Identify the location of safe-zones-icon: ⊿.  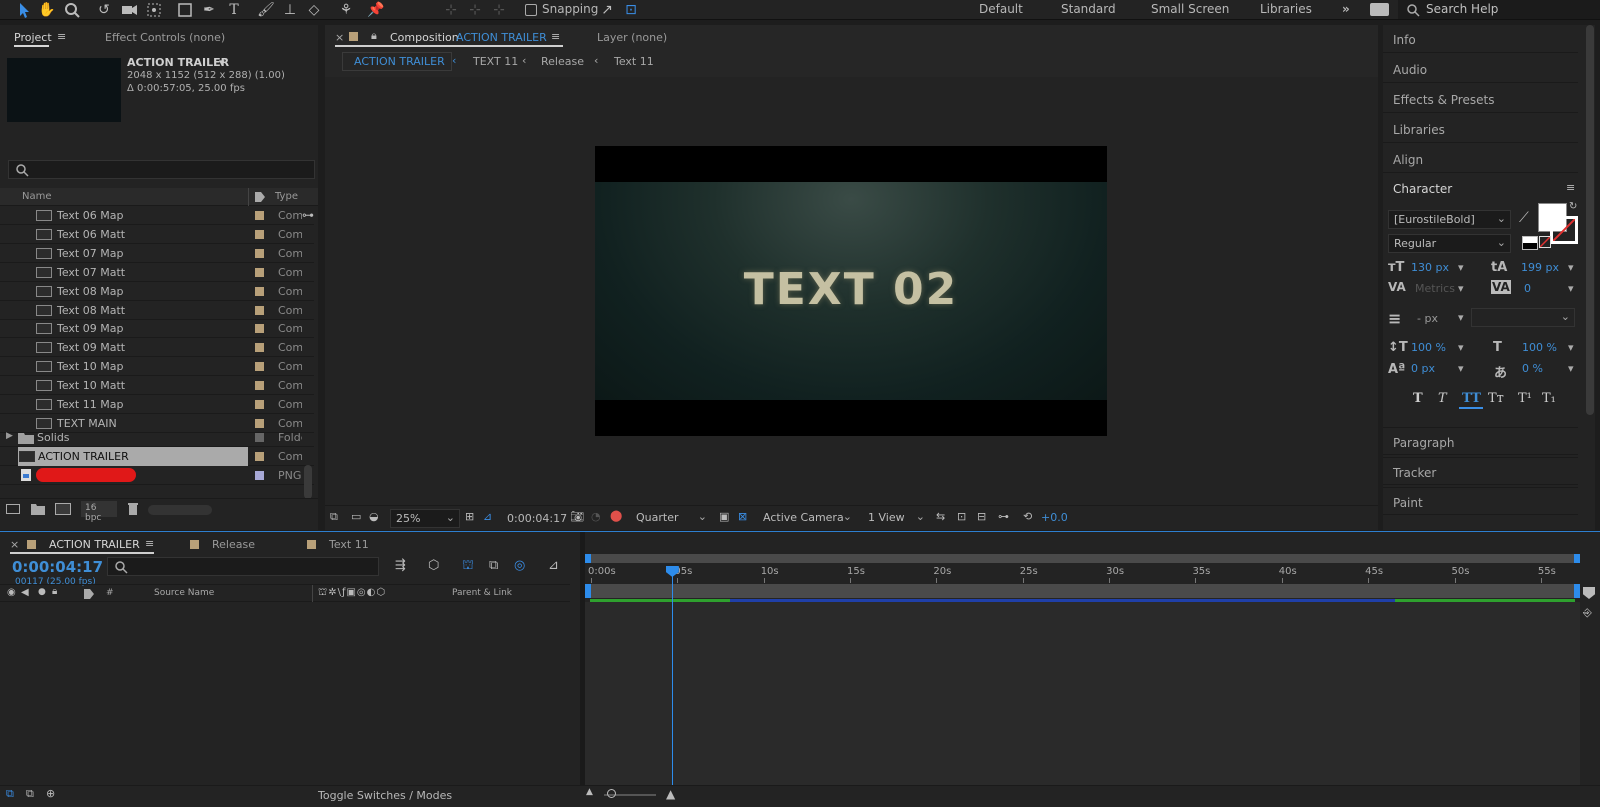
(487, 516).